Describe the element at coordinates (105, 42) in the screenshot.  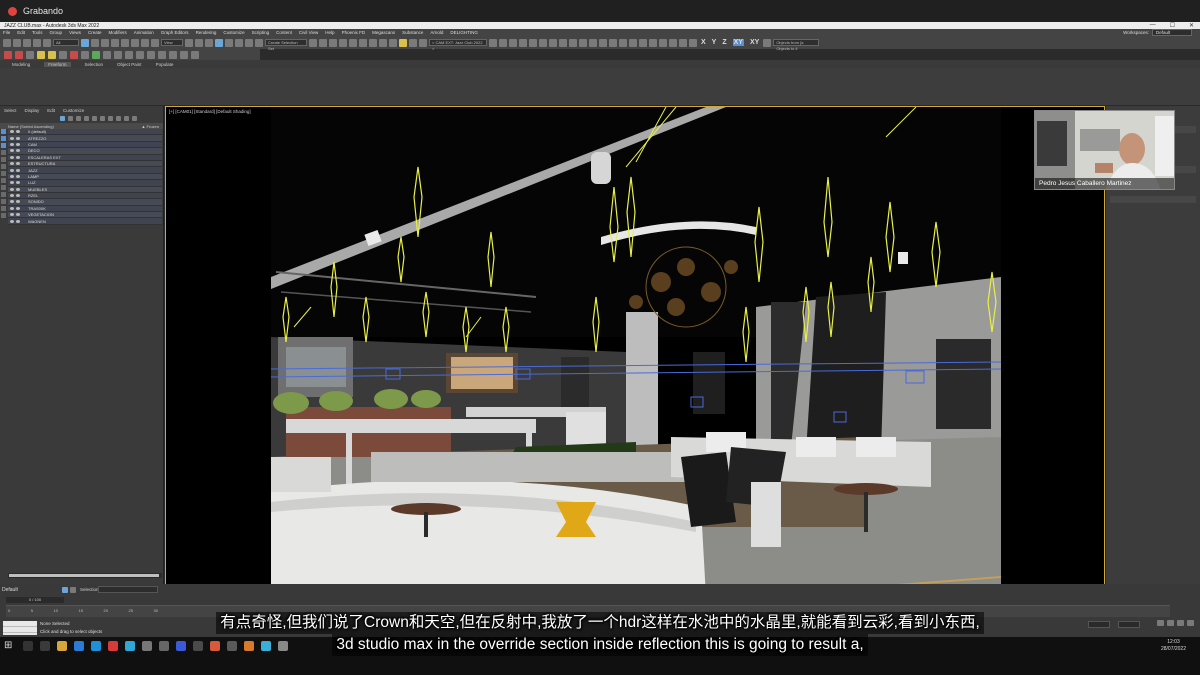
I see `region-select-icon` at that location.